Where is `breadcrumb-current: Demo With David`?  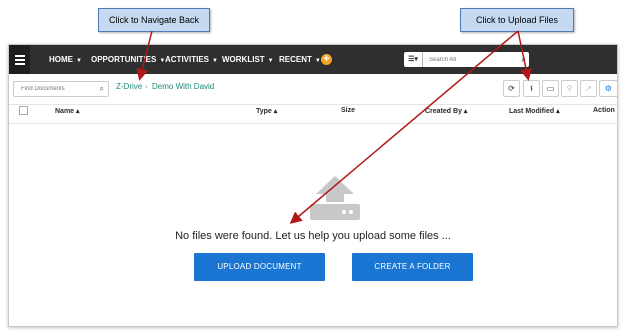
breadcrumb-current: Demo With David is located at coordinates (183, 86).